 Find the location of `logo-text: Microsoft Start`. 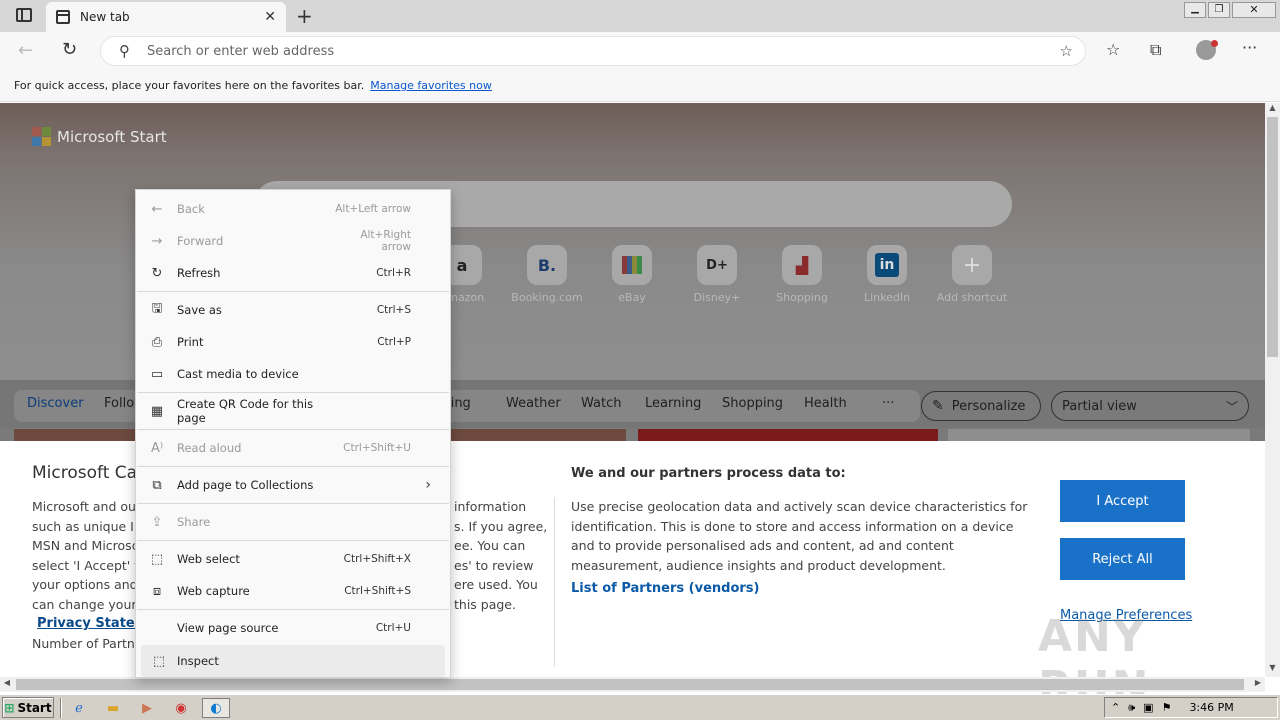

logo-text: Microsoft Start is located at coordinates (112, 136).